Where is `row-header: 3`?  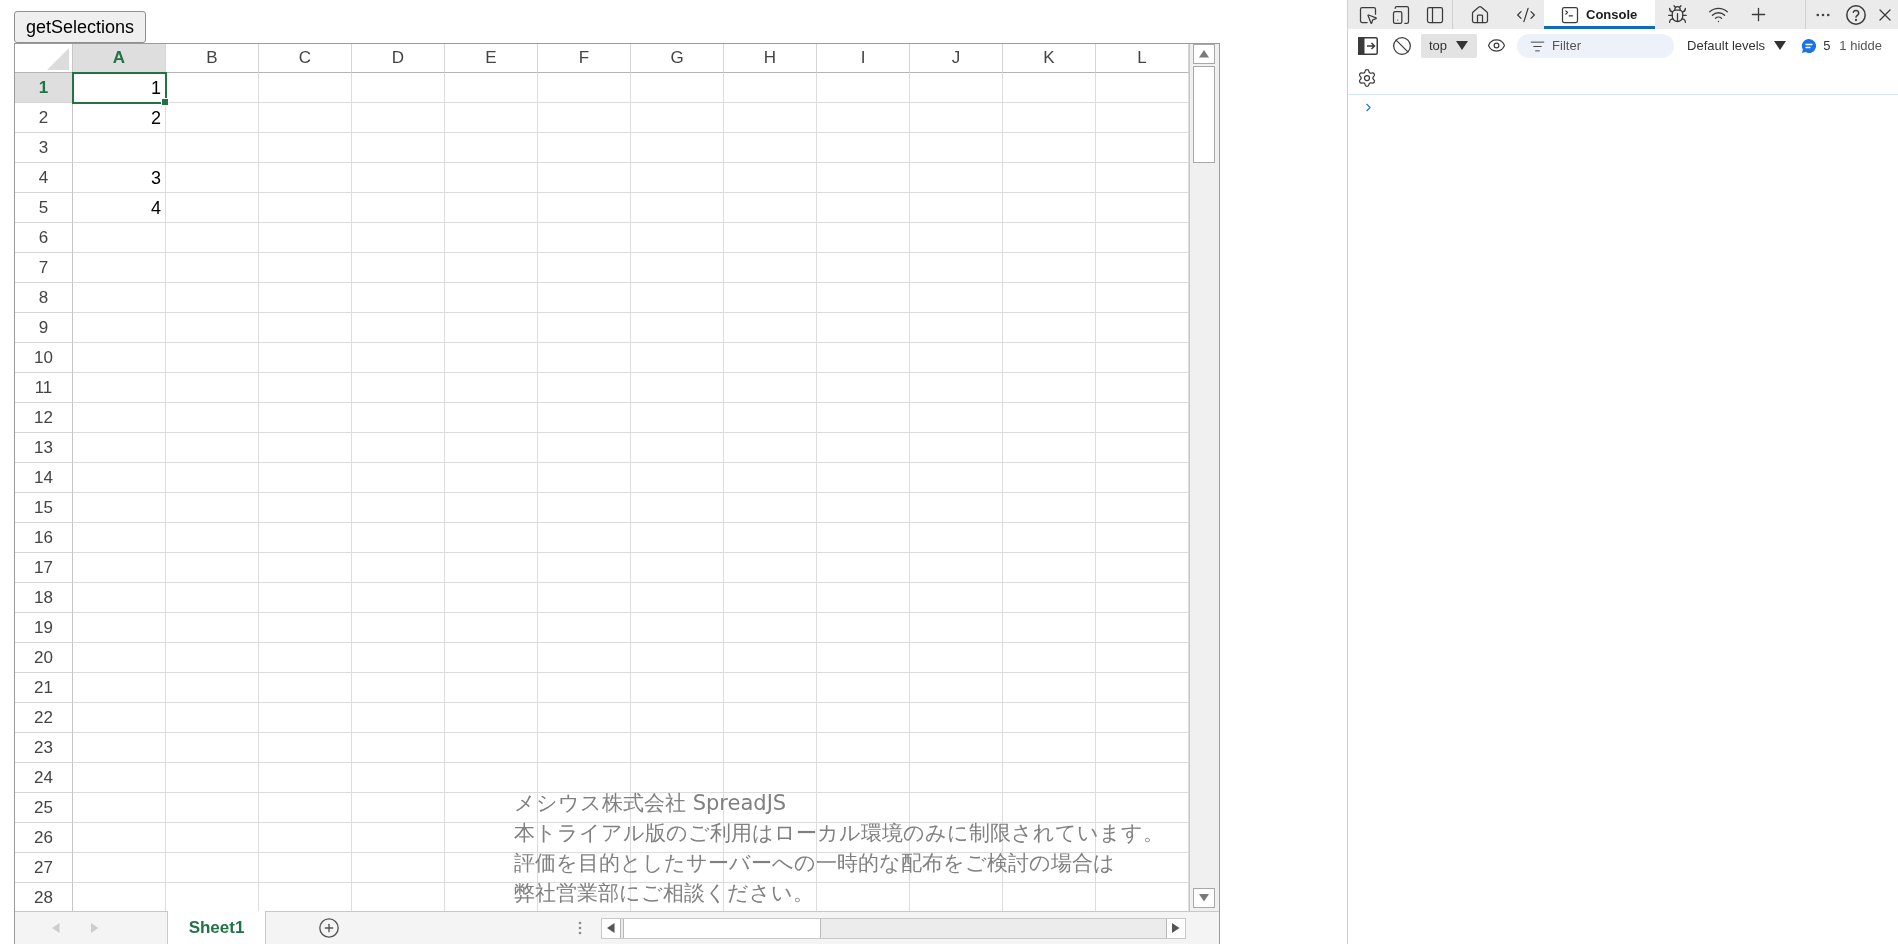 row-header: 3 is located at coordinates (44, 148).